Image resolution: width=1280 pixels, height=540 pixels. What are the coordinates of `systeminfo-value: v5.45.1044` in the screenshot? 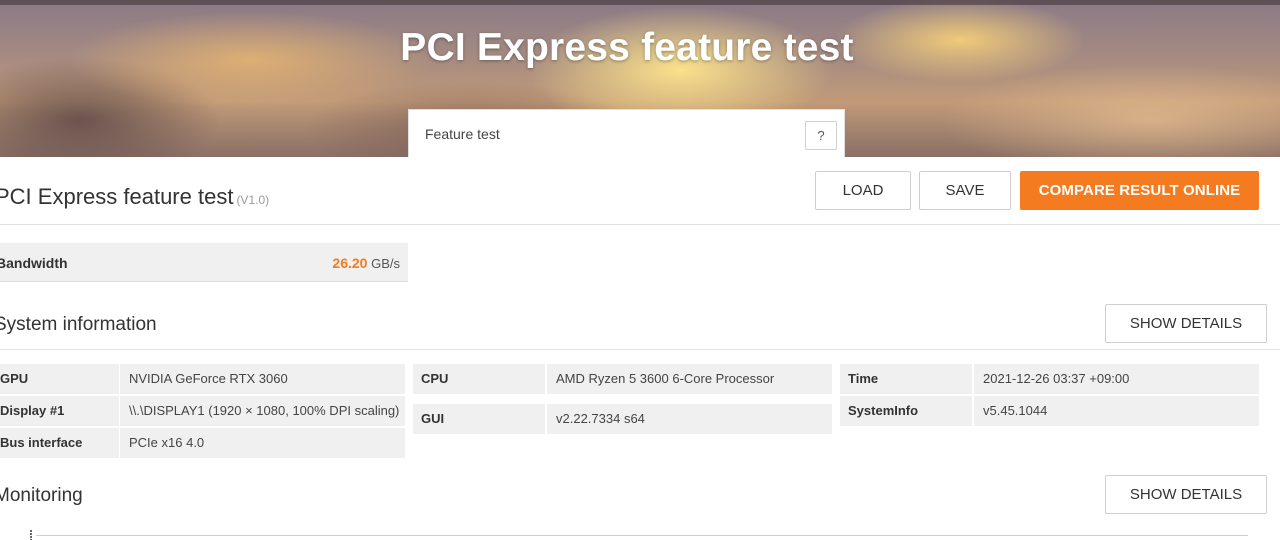 It's located at (1116, 411).